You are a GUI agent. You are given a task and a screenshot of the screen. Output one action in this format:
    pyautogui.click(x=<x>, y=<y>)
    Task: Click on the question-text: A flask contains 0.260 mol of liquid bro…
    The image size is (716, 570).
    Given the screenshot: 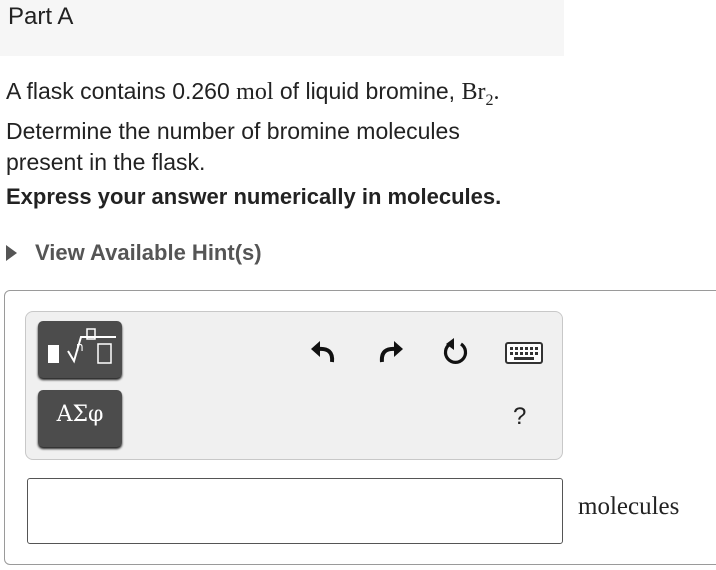 What is the action you would take?
    pyautogui.click(x=296, y=127)
    